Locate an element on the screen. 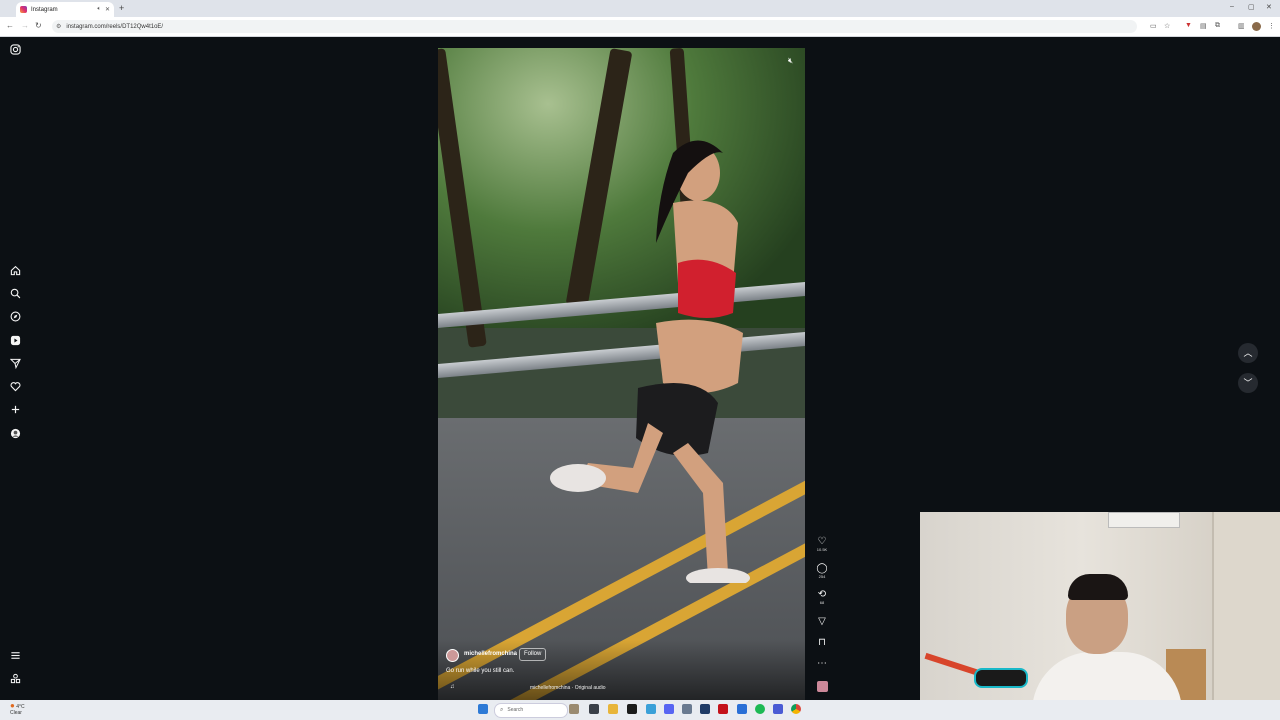 The height and width of the screenshot is (720, 1280). sidebar-icon: ▥ is located at coordinates (1241, 26).